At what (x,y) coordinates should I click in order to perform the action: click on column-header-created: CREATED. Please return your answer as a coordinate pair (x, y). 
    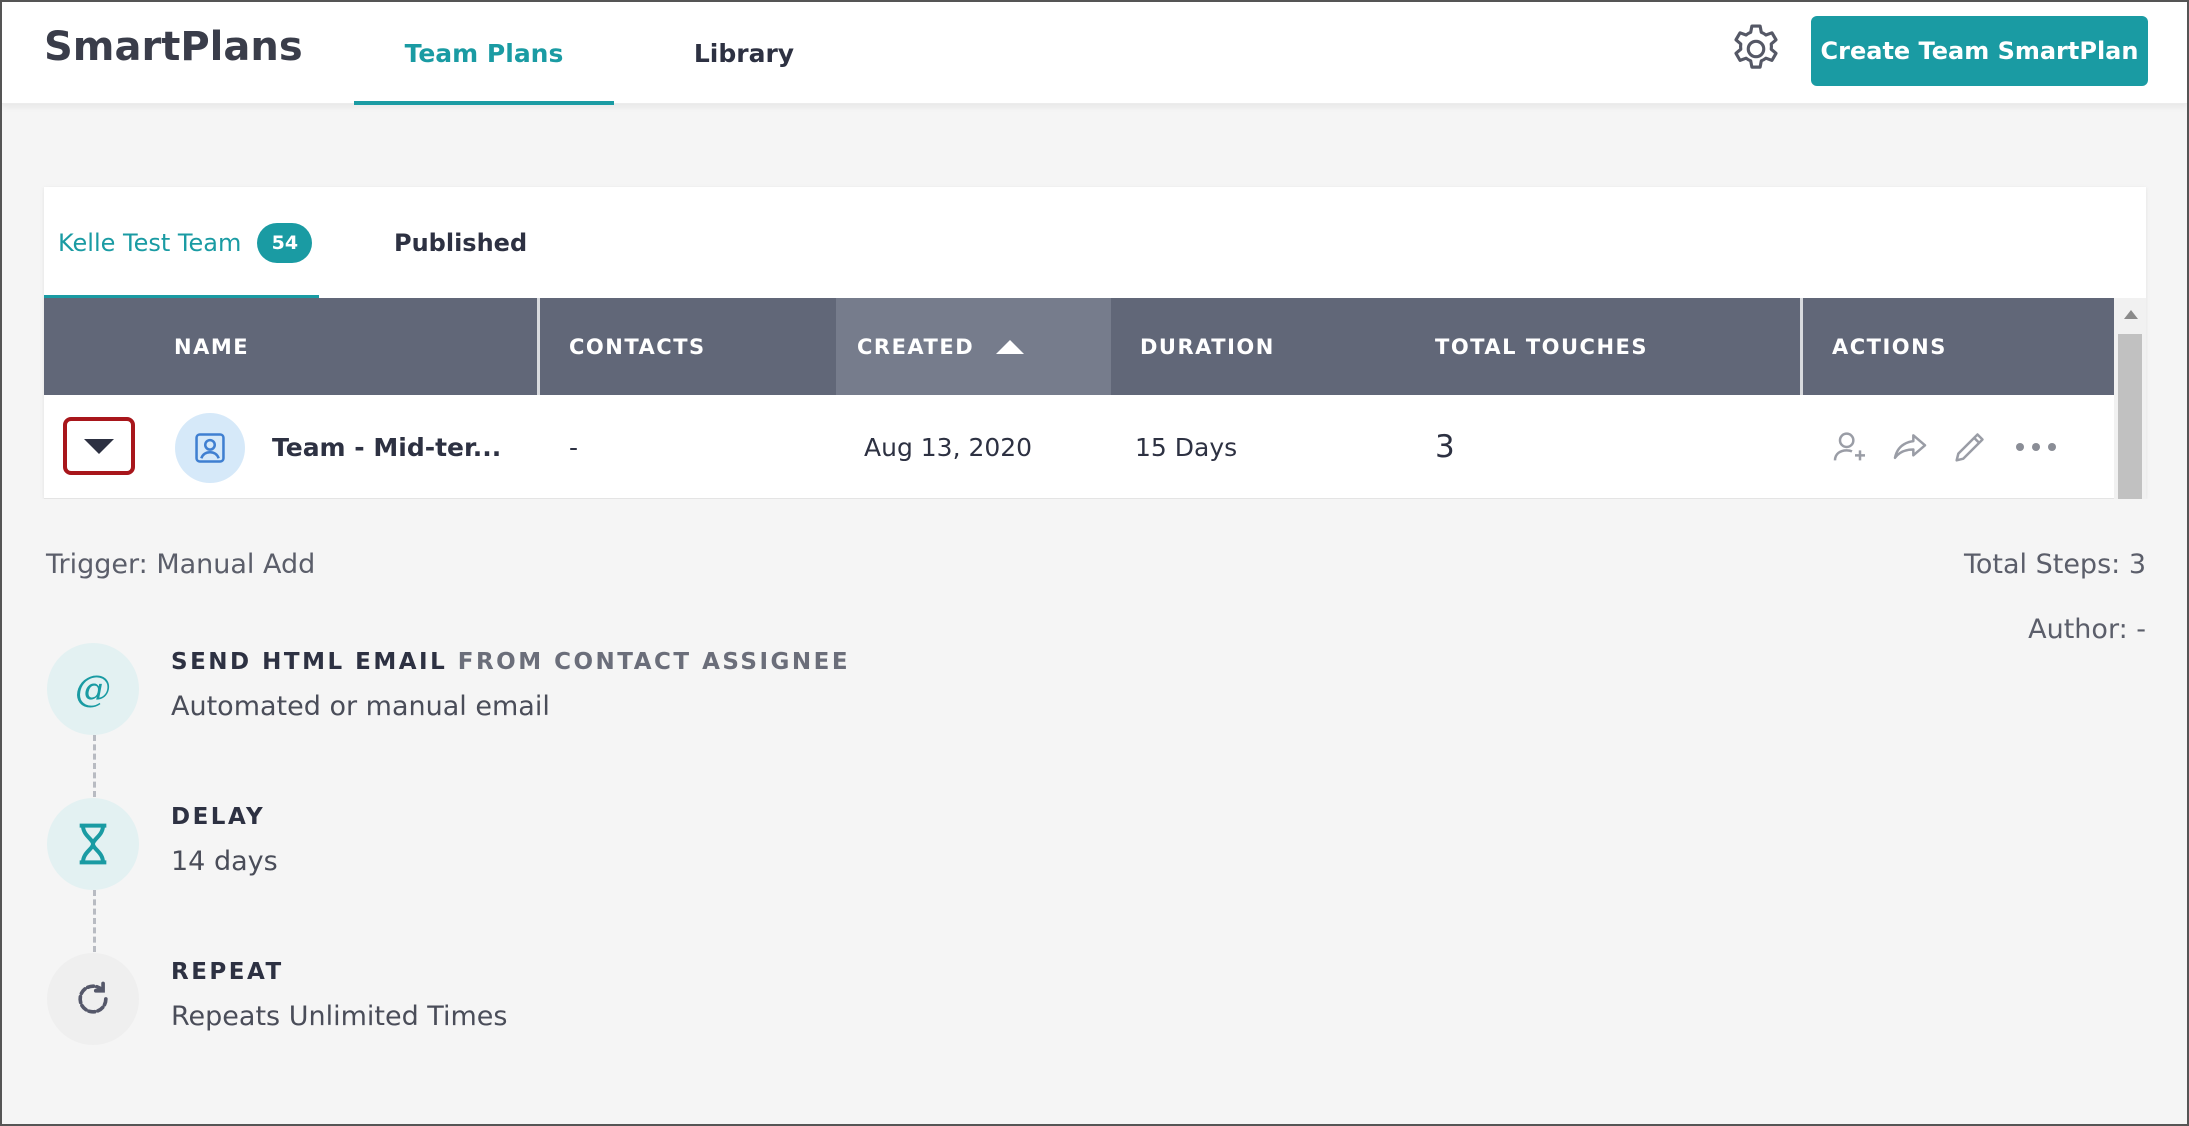
    Looking at the image, I should click on (973, 346).